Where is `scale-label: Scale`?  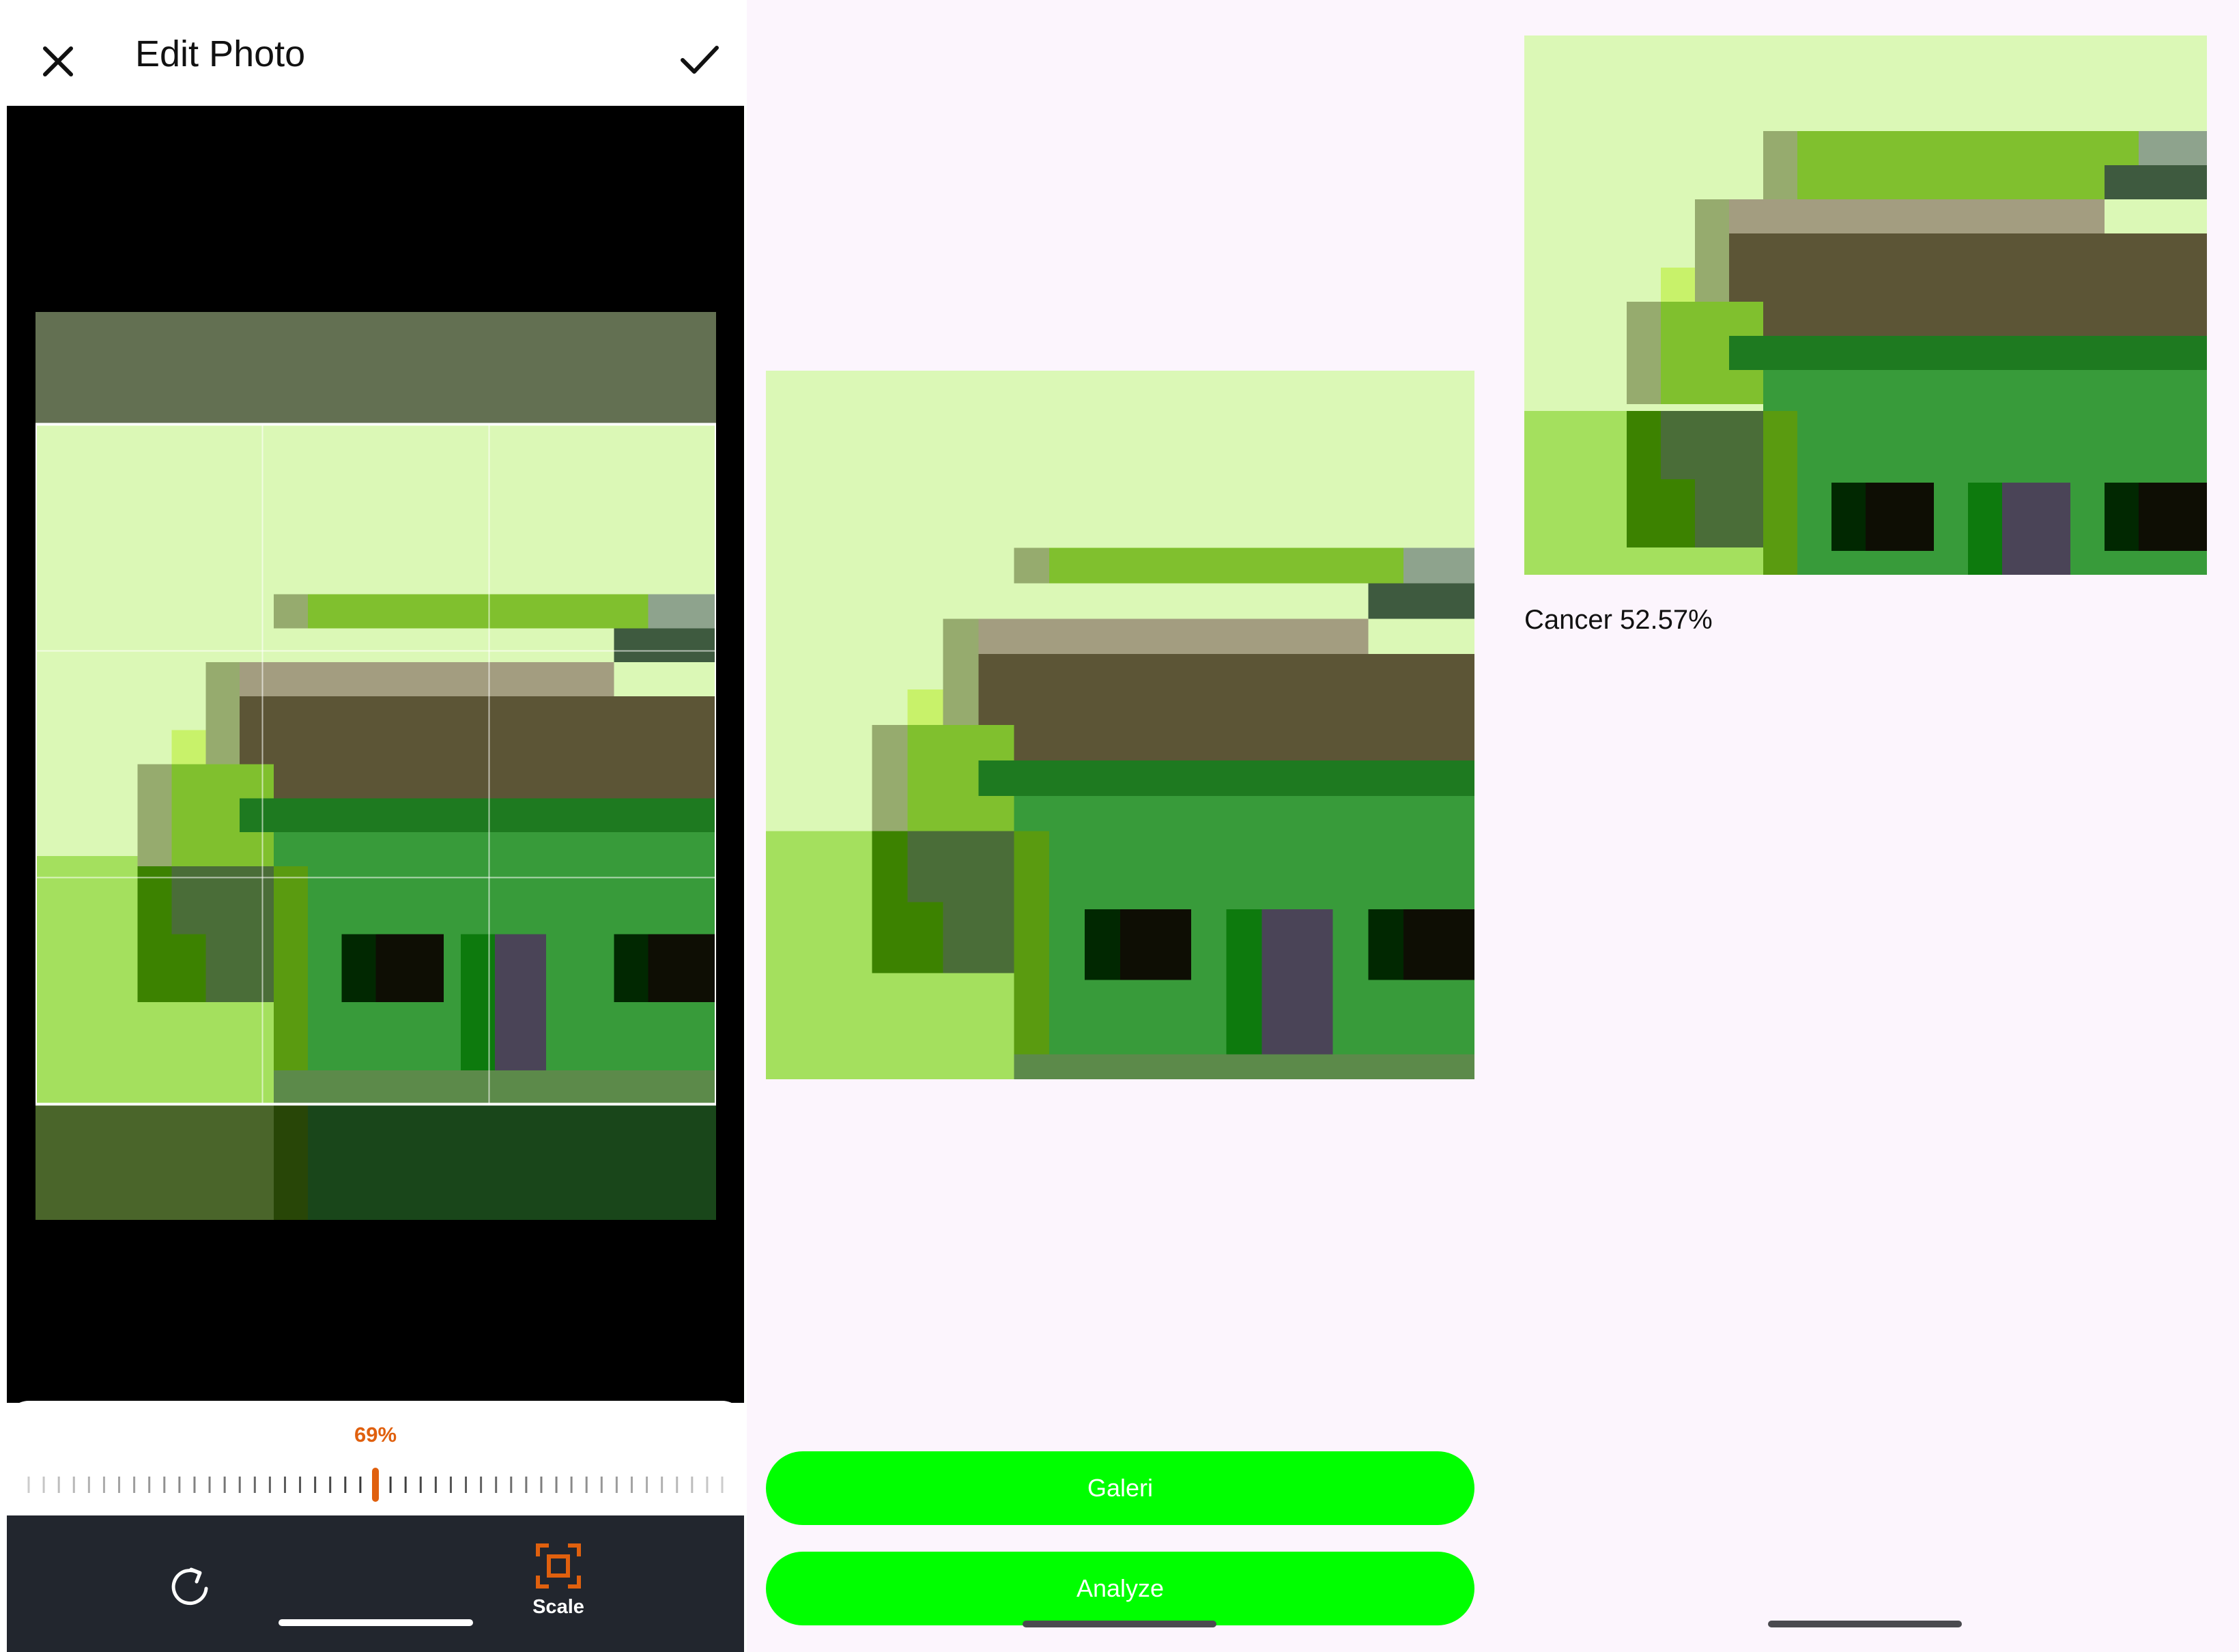
scale-label: Scale is located at coordinates (558, 1607).